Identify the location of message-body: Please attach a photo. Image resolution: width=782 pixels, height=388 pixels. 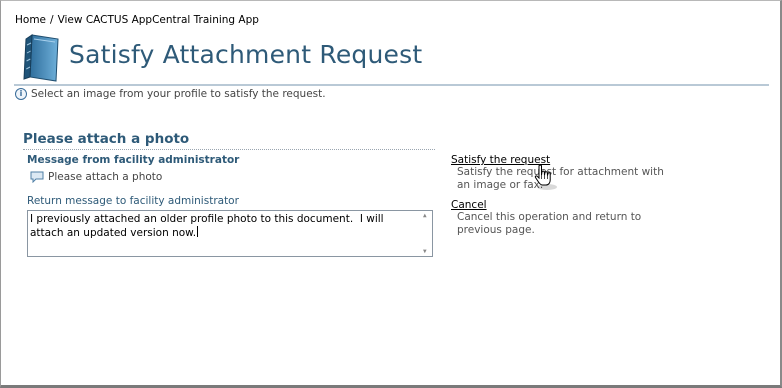
(96, 177).